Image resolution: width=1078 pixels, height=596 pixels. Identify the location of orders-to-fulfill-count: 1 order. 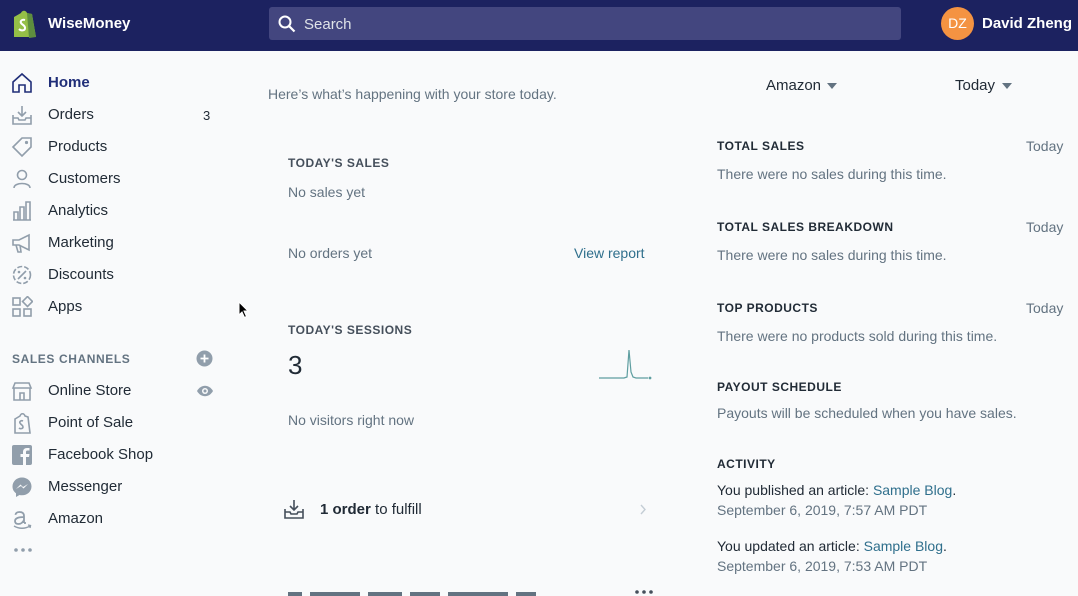
(345, 509).